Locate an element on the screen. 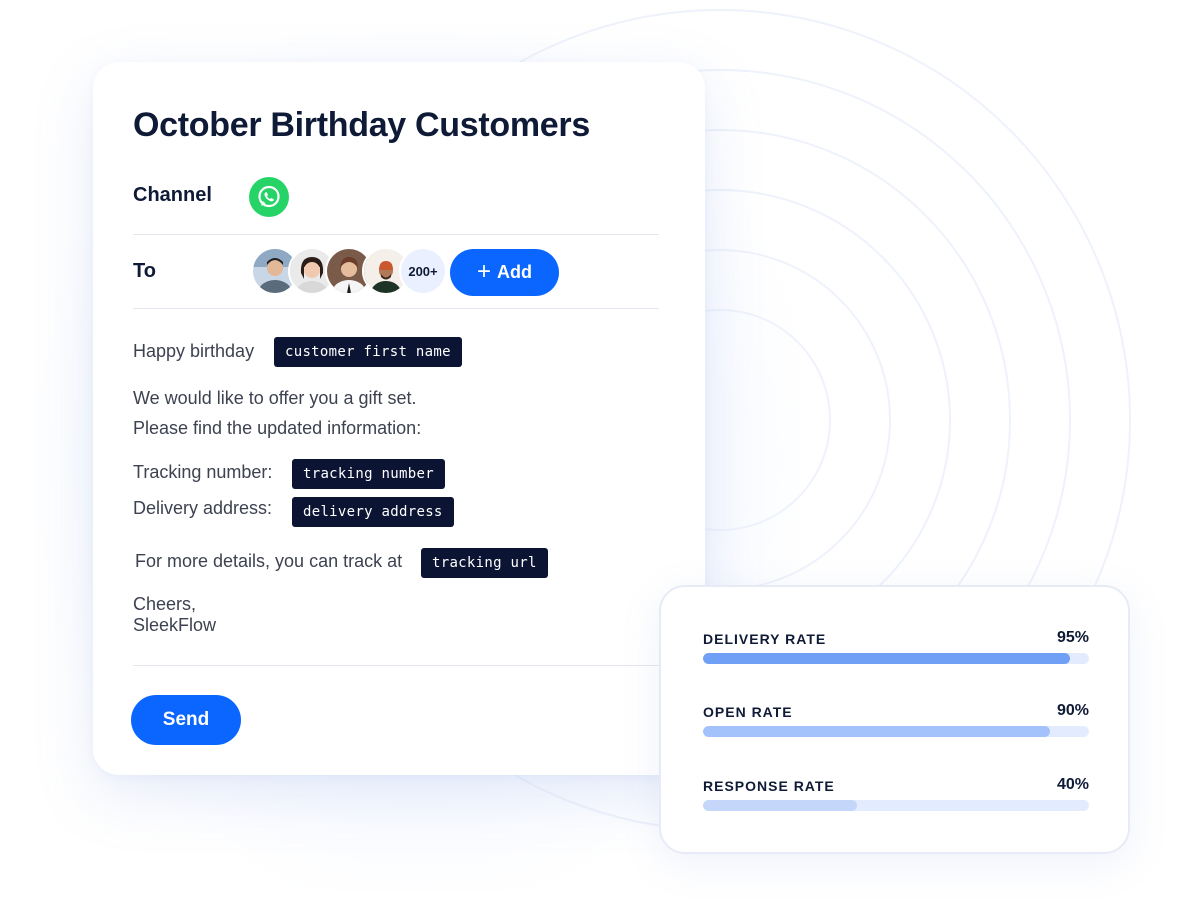  channel-label: Channel is located at coordinates (172, 195).